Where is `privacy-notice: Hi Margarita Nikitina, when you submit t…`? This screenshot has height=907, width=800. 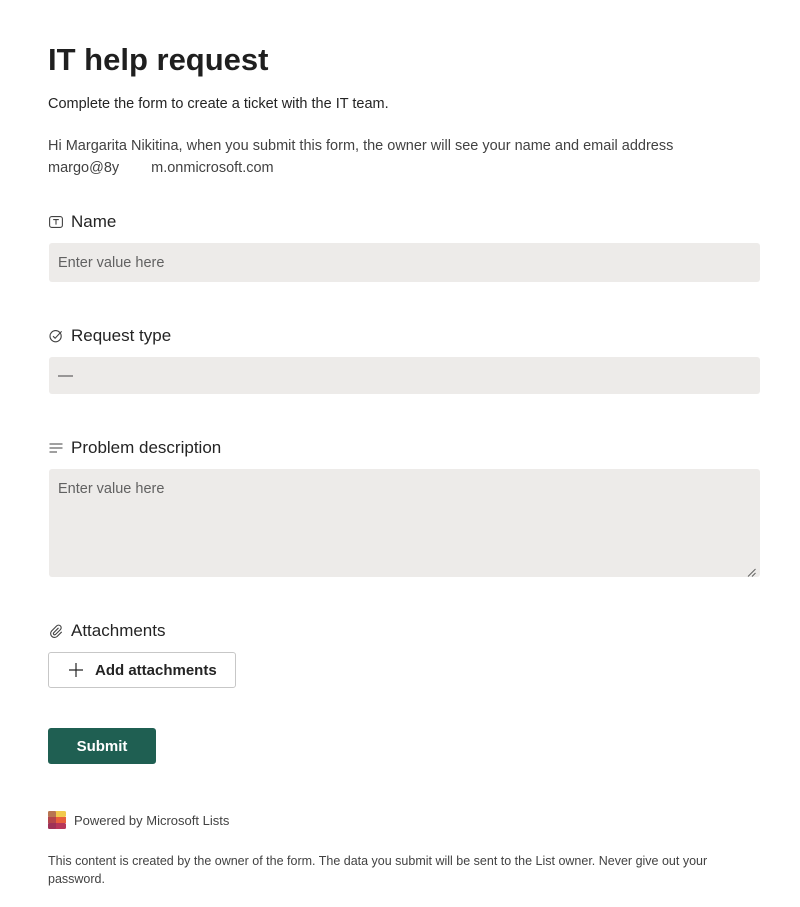
privacy-notice: Hi Margarita Nikitina, when you submit t… is located at coordinates (404, 157).